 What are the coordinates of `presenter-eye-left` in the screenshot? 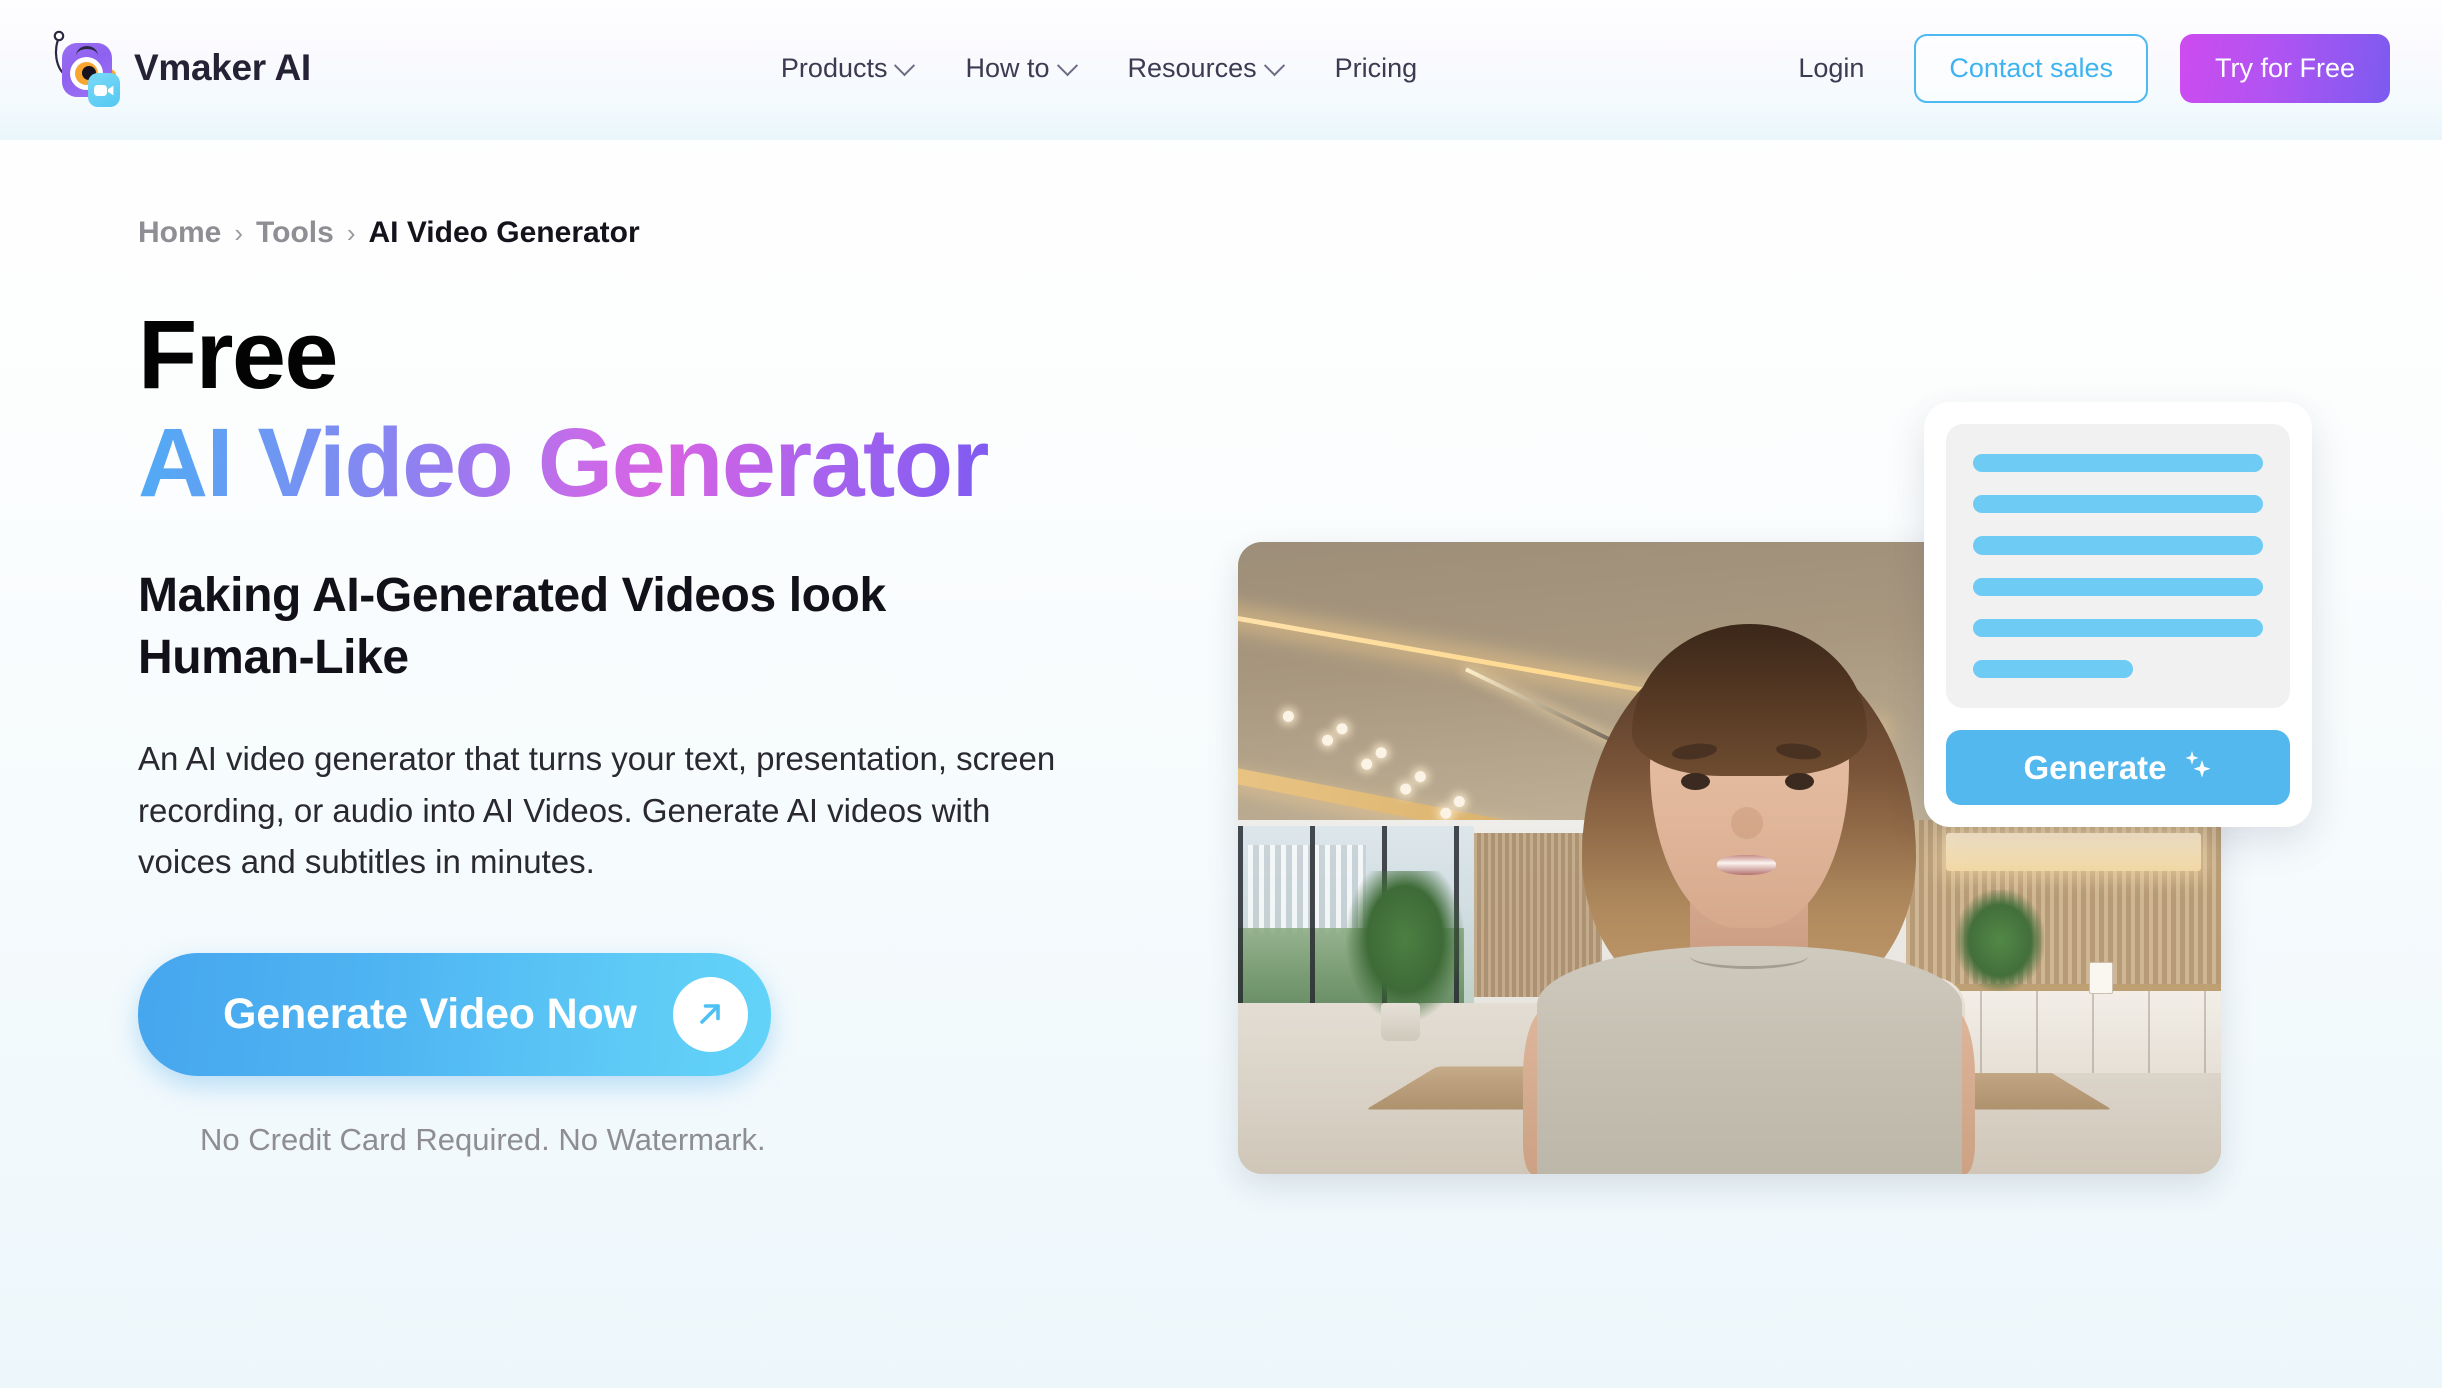 It's located at (1696, 781).